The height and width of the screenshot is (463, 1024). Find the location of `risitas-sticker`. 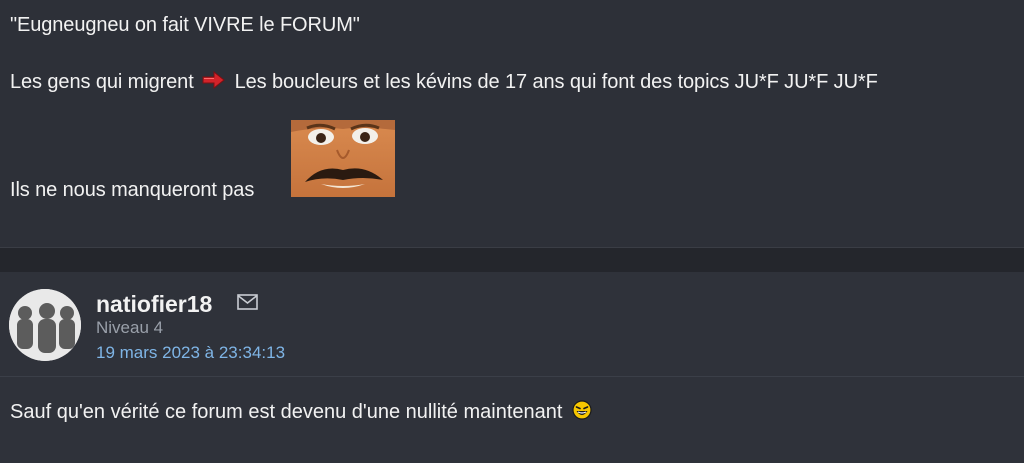

risitas-sticker is located at coordinates (343, 158).